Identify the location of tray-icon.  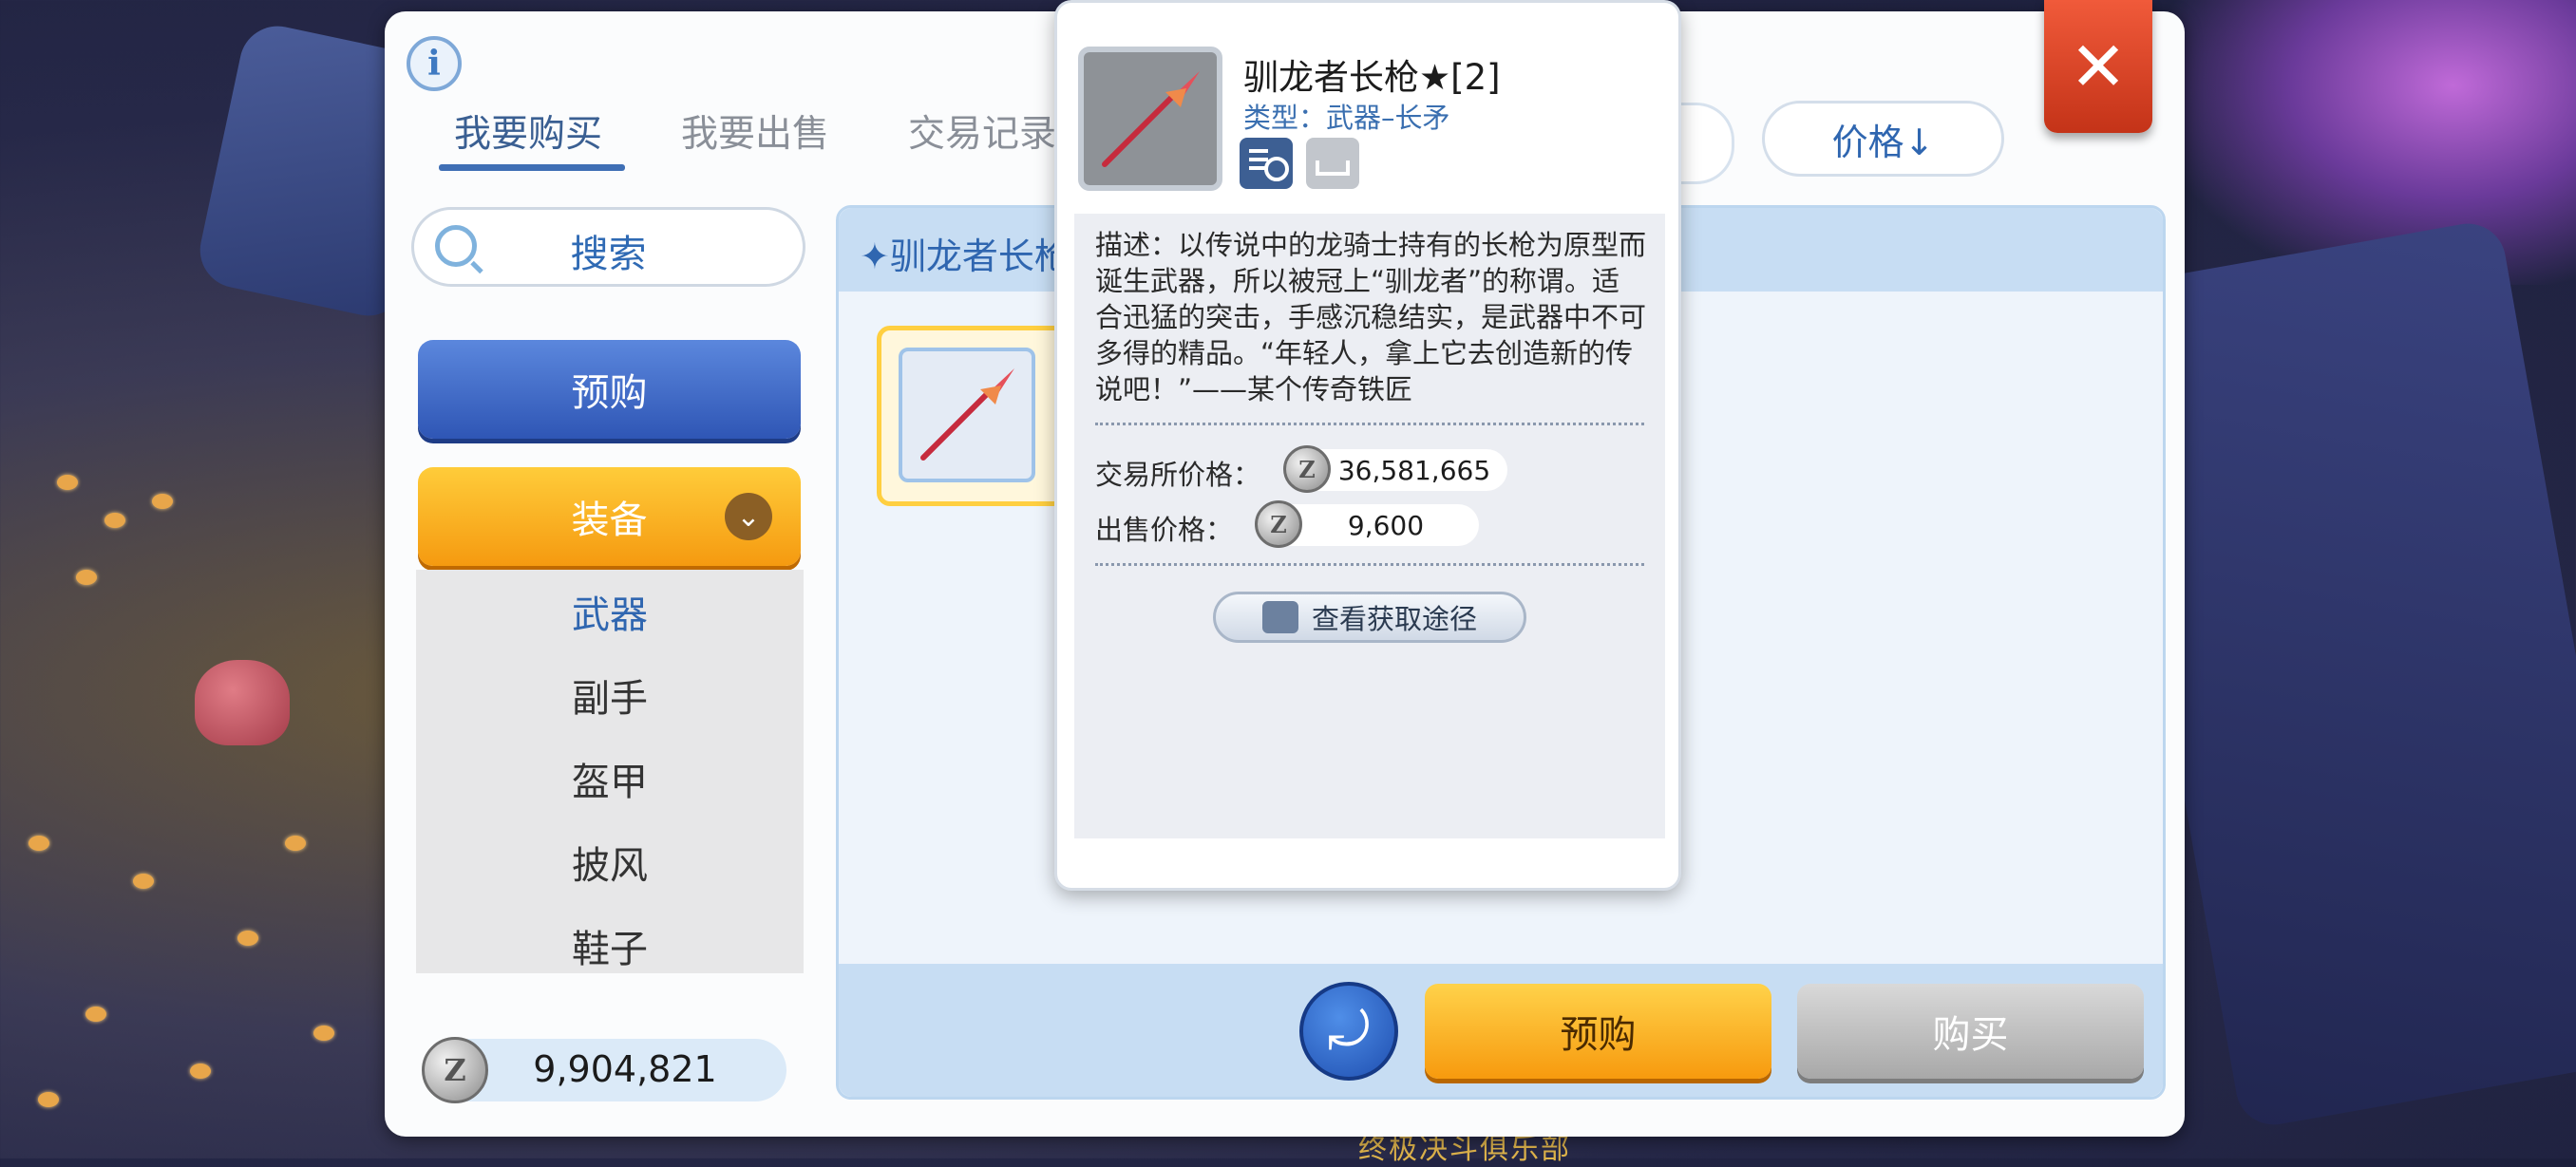
(1332, 163).